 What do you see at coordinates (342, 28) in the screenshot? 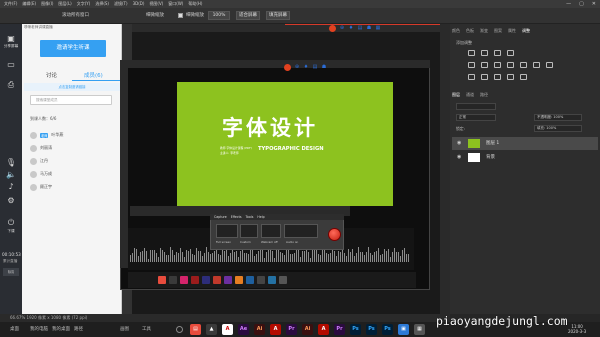
I see `pin-icon: ⊕` at bounding box center [342, 28].